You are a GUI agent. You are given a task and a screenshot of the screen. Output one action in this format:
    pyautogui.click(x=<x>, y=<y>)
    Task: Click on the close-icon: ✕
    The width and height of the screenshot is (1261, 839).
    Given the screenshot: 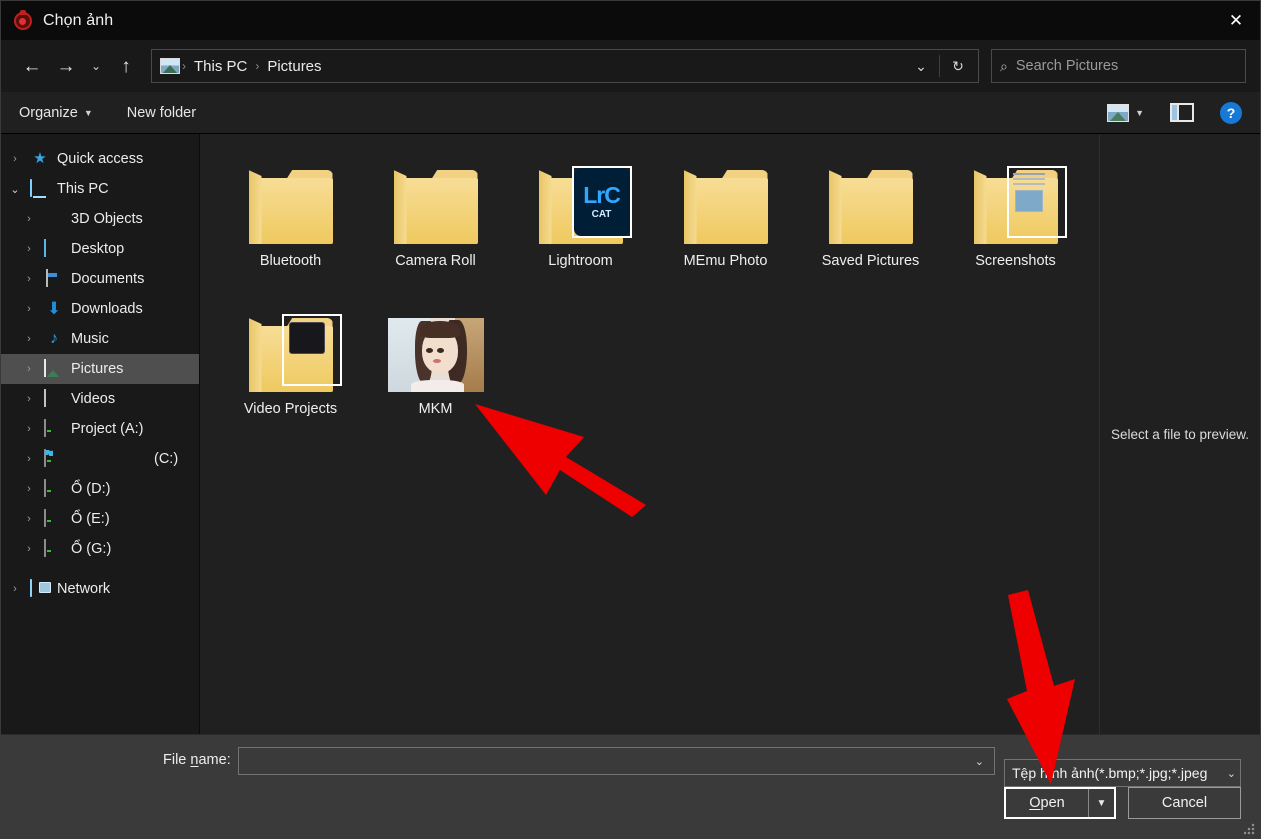 What is the action you would take?
    pyautogui.click(x=1236, y=20)
    